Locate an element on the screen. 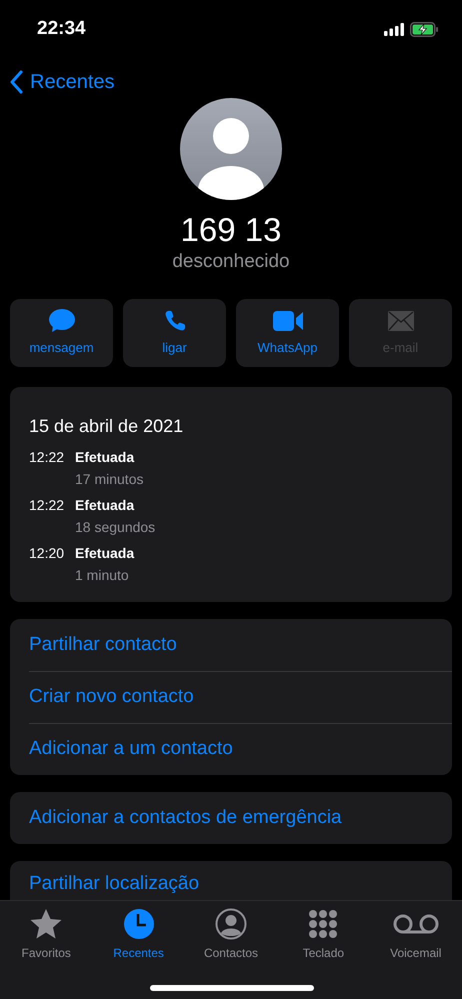 The image size is (462, 999). battery-charging-icon is located at coordinates (424, 29).